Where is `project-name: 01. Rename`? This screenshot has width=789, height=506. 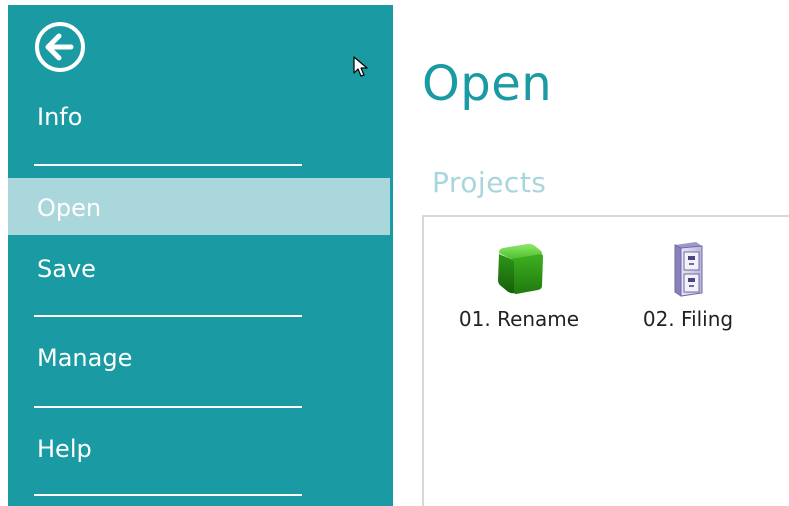 project-name: 01. Rename is located at coordinates (519, 319).